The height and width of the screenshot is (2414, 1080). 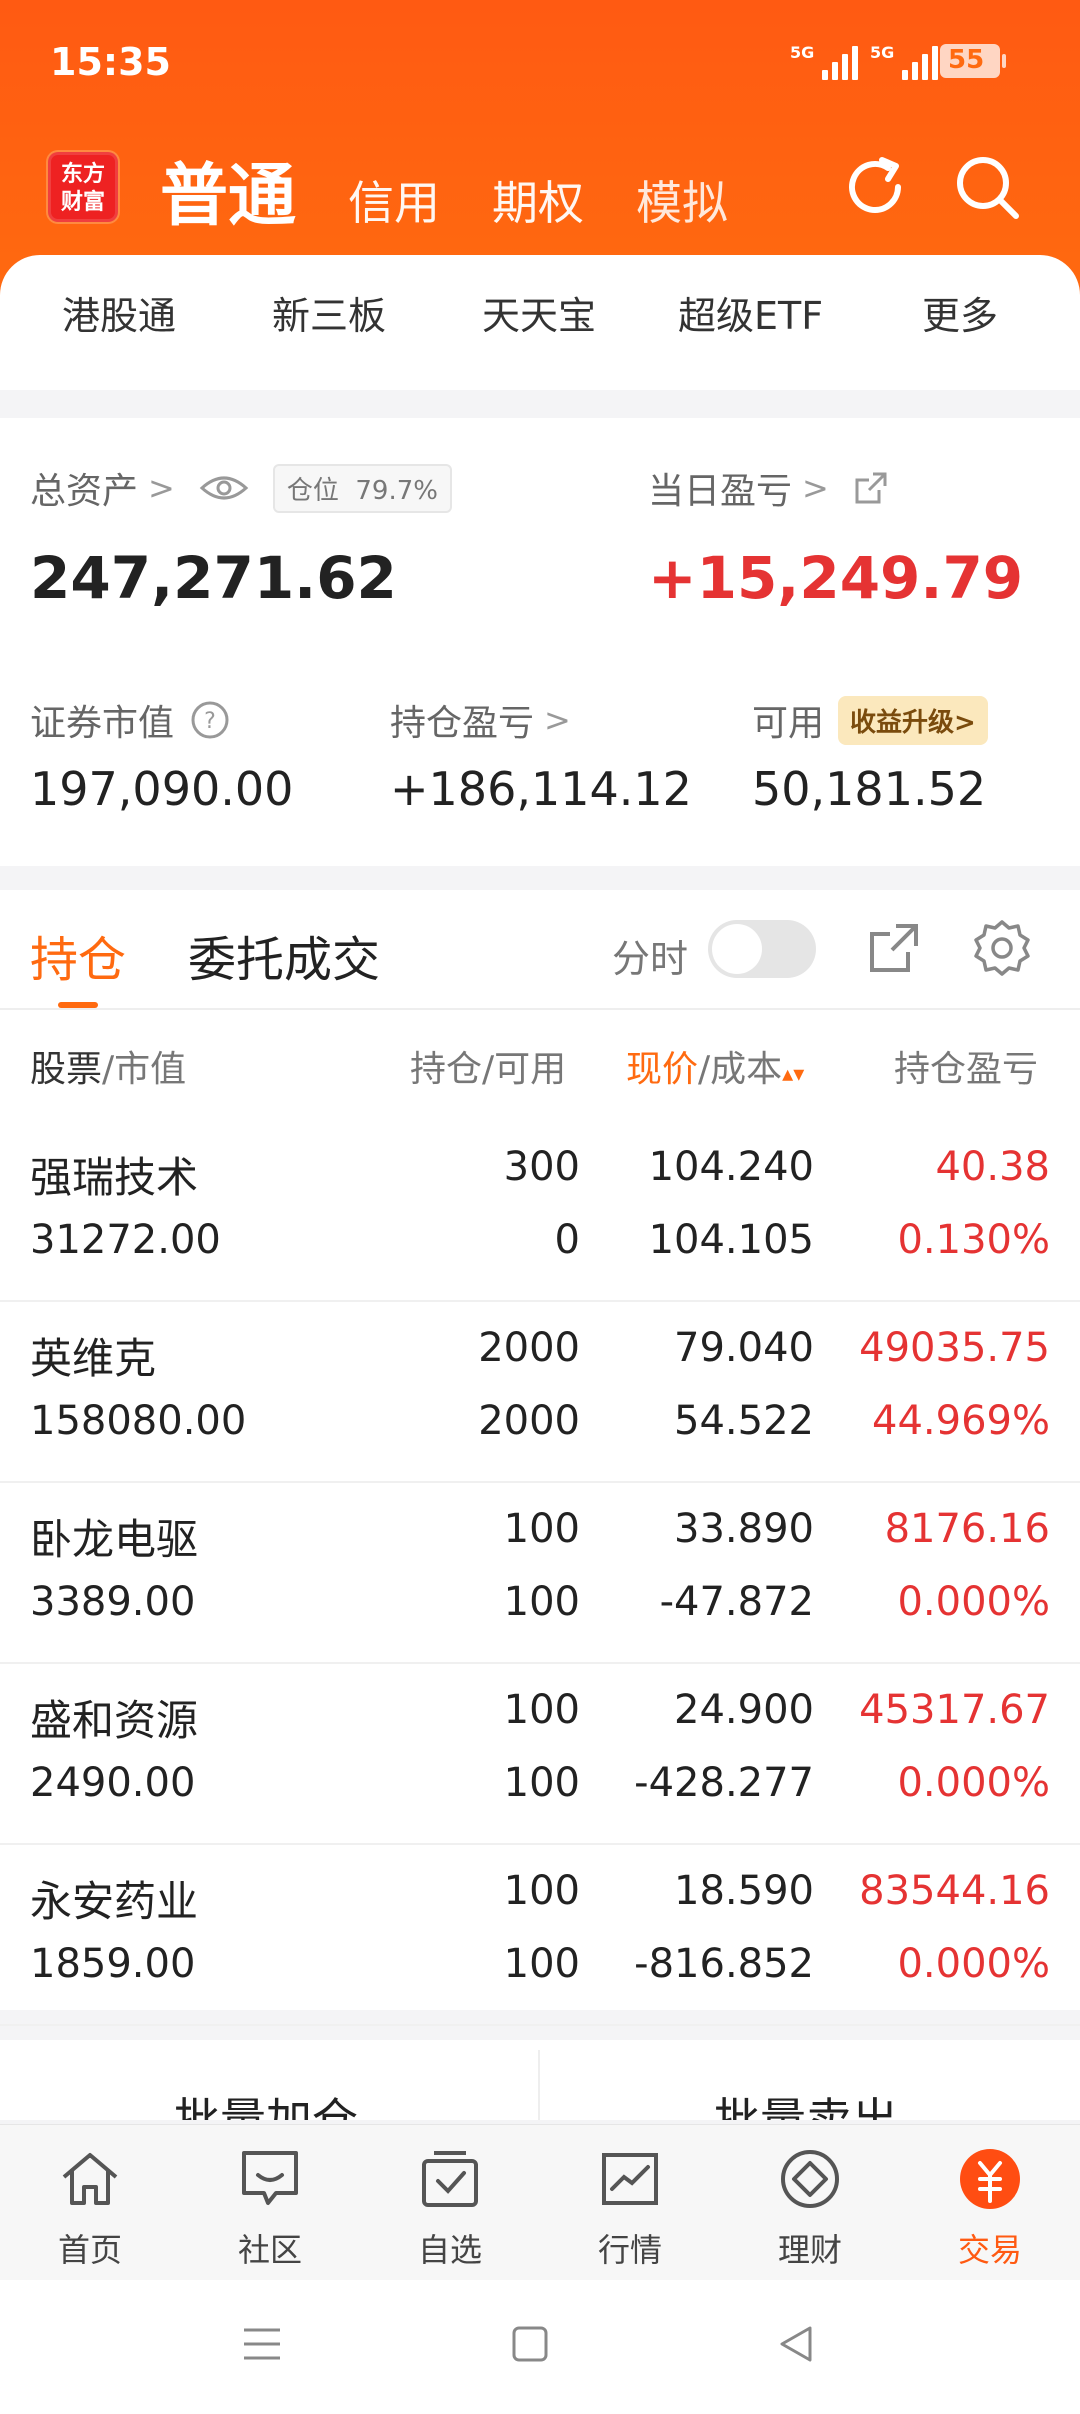 I want to click on watchlist-icon, so click(x=450, y=2179).